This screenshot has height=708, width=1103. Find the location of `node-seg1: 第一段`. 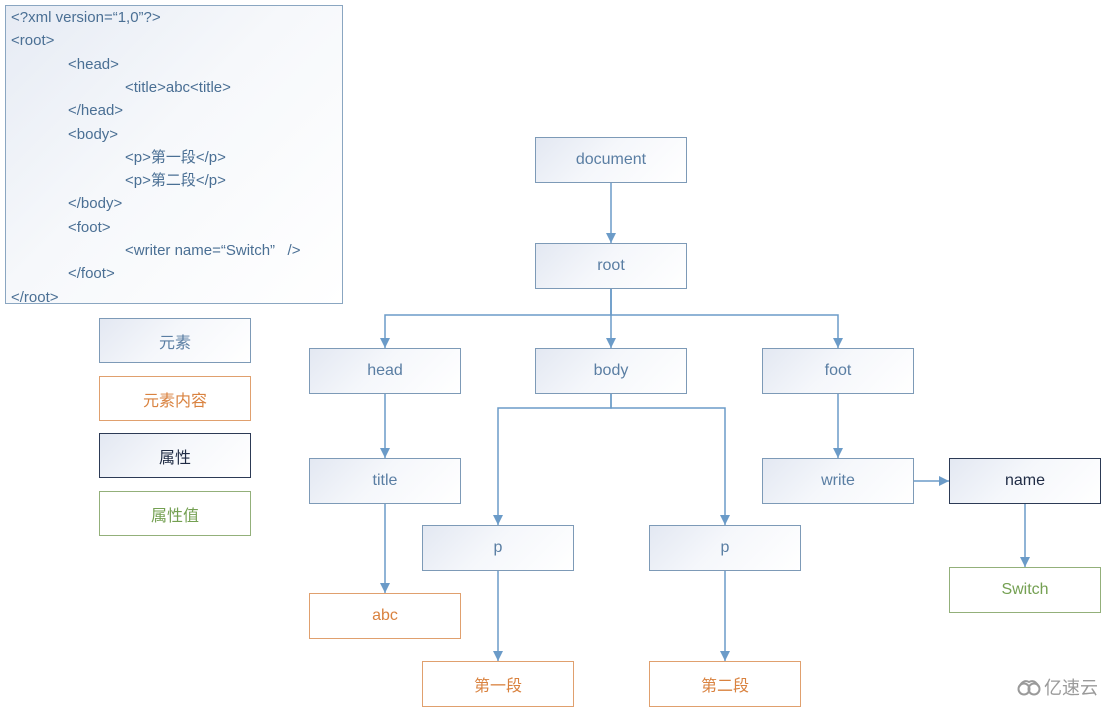

node-seg1: 第一段 is located at coordinates (498, 684).